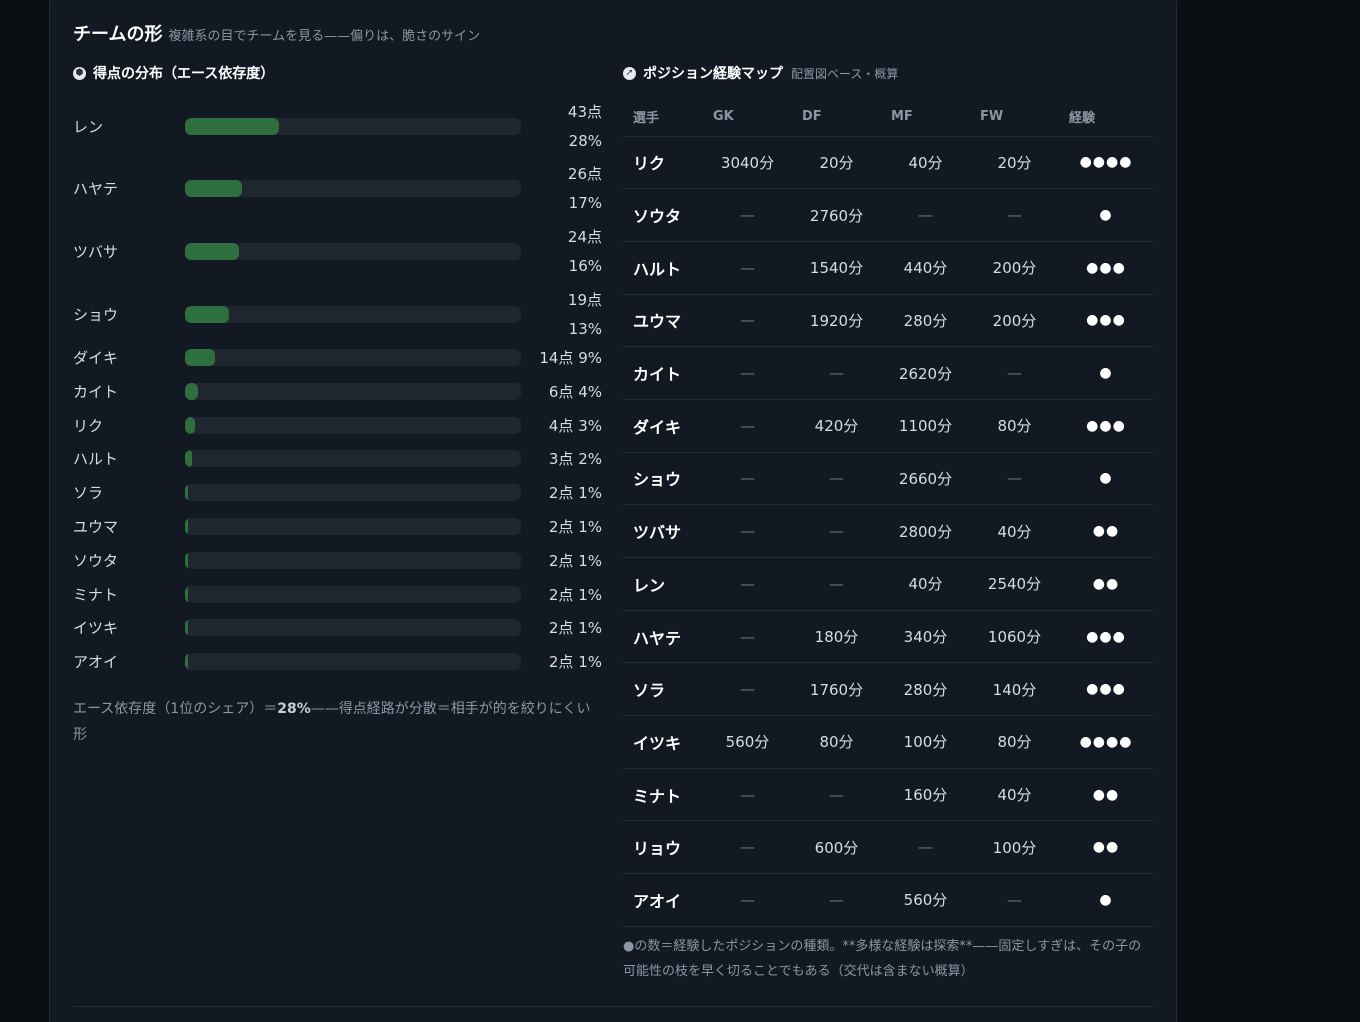 Image resolution: width=1360 pixels, height=1022 pixels. Describe the element at coordinates (663, 373) in the screenshot. I see `player-name-cell: カイト` at that location.